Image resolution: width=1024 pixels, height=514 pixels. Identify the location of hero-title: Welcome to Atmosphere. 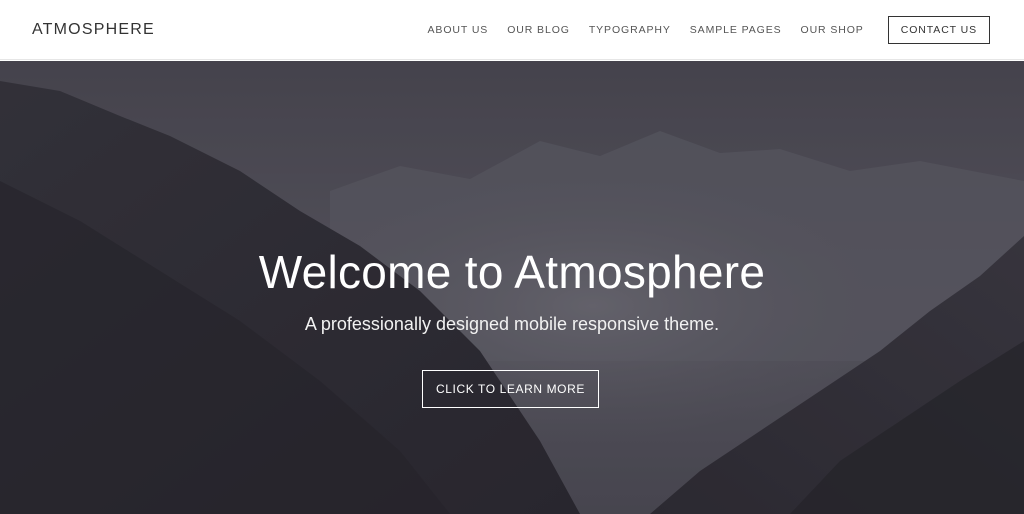
(512, 272).